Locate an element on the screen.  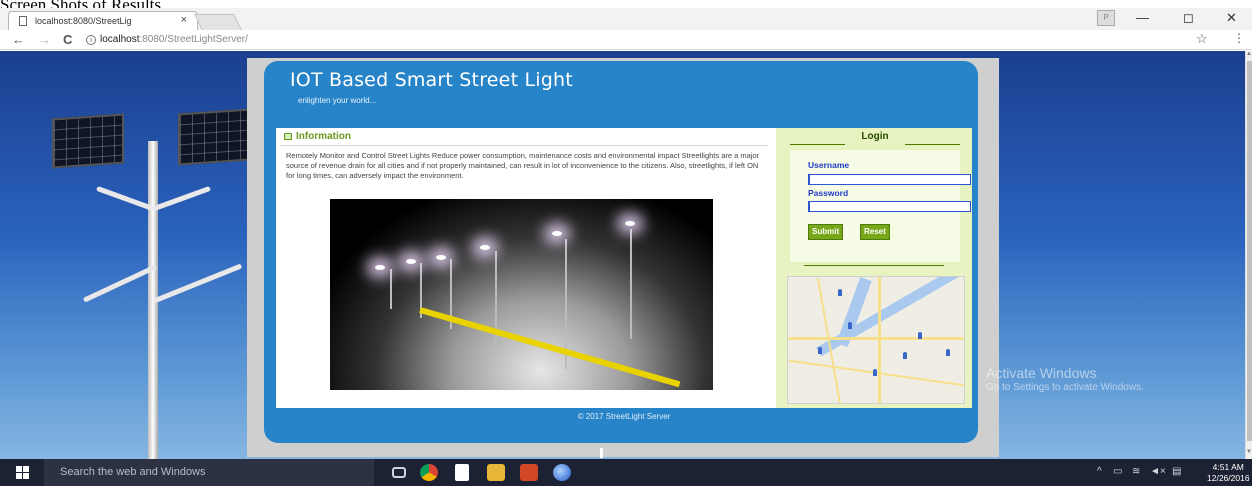
tab-title: localhost:8080/StreetLig is located at coordinates (83, 21).